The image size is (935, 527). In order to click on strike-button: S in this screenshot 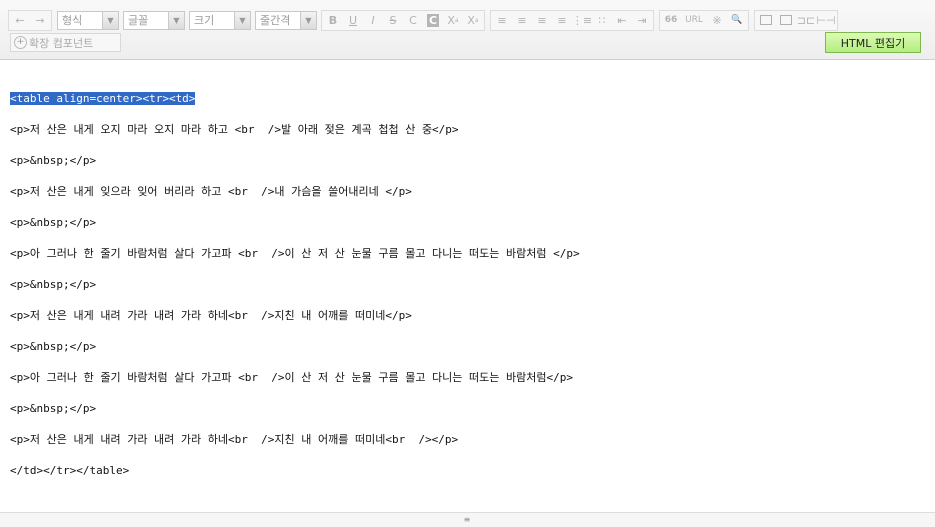, I will do `click(393, 20)`.